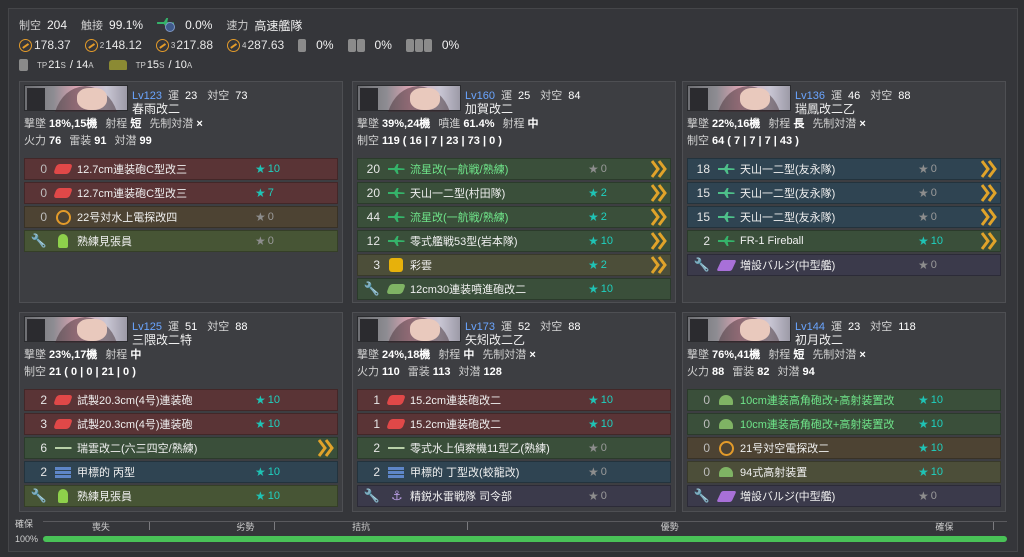 The height and width of the screenshot is (557, 1024). Describe the element at coordinates (43, 217) in the screenshot. I see `slot-count: 0` at that location.